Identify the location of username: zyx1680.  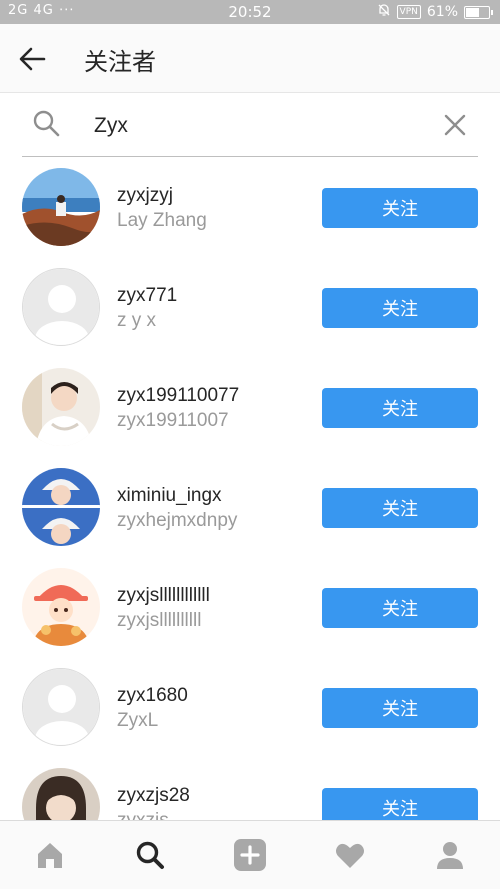
(152, 695).